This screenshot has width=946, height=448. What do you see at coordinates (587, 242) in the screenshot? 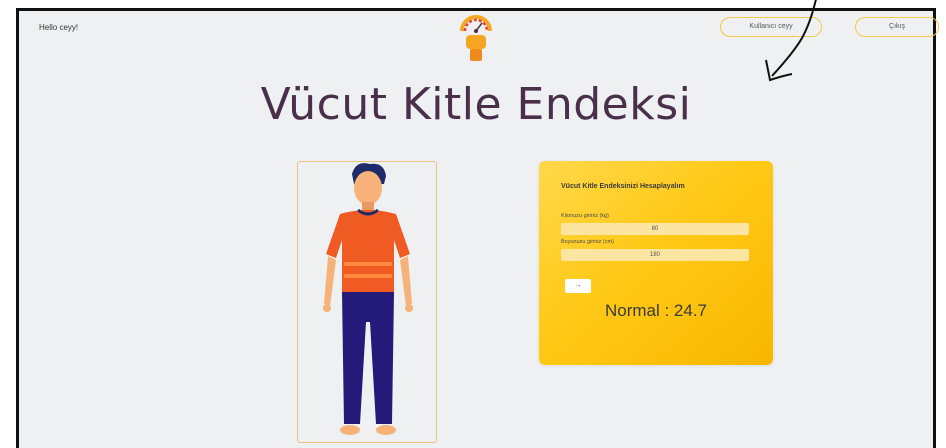
I see `height-label: Boyunuzu giriniz (cm)` at bounding box center [587, 242].